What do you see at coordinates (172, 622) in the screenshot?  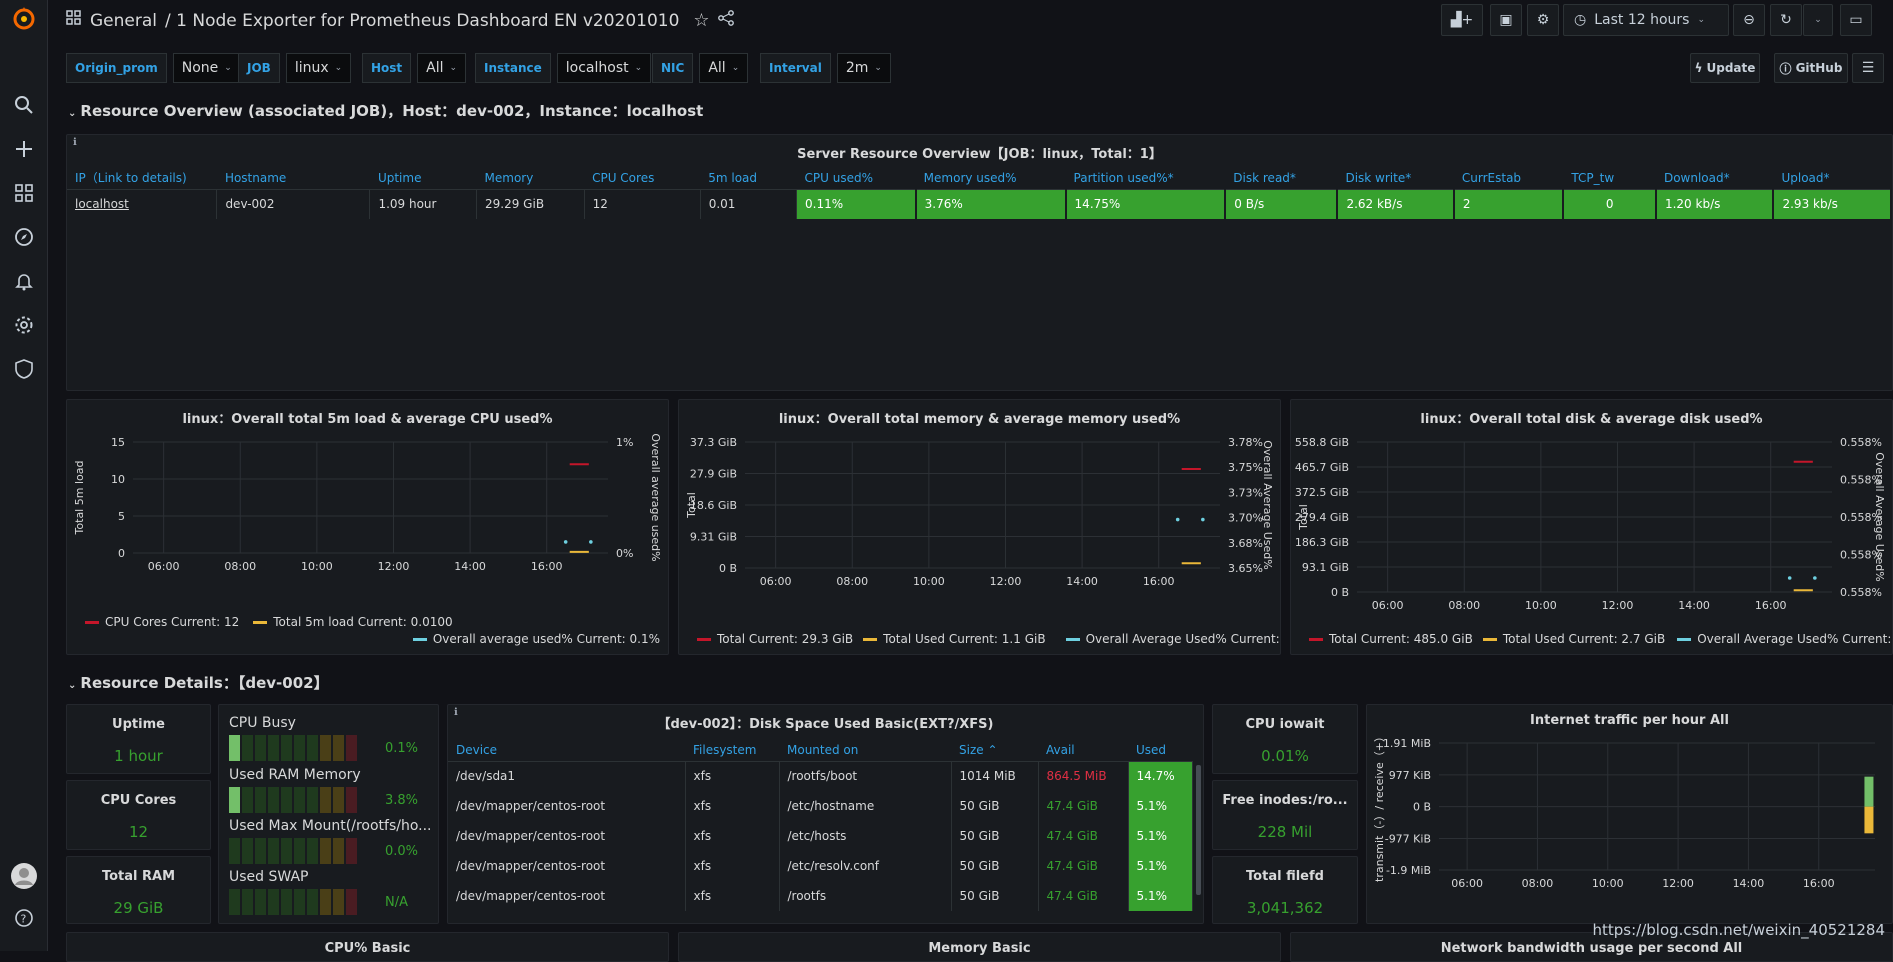 I see `legend-item: CPU Cores Current: 12` at bounding box center [172, 622].